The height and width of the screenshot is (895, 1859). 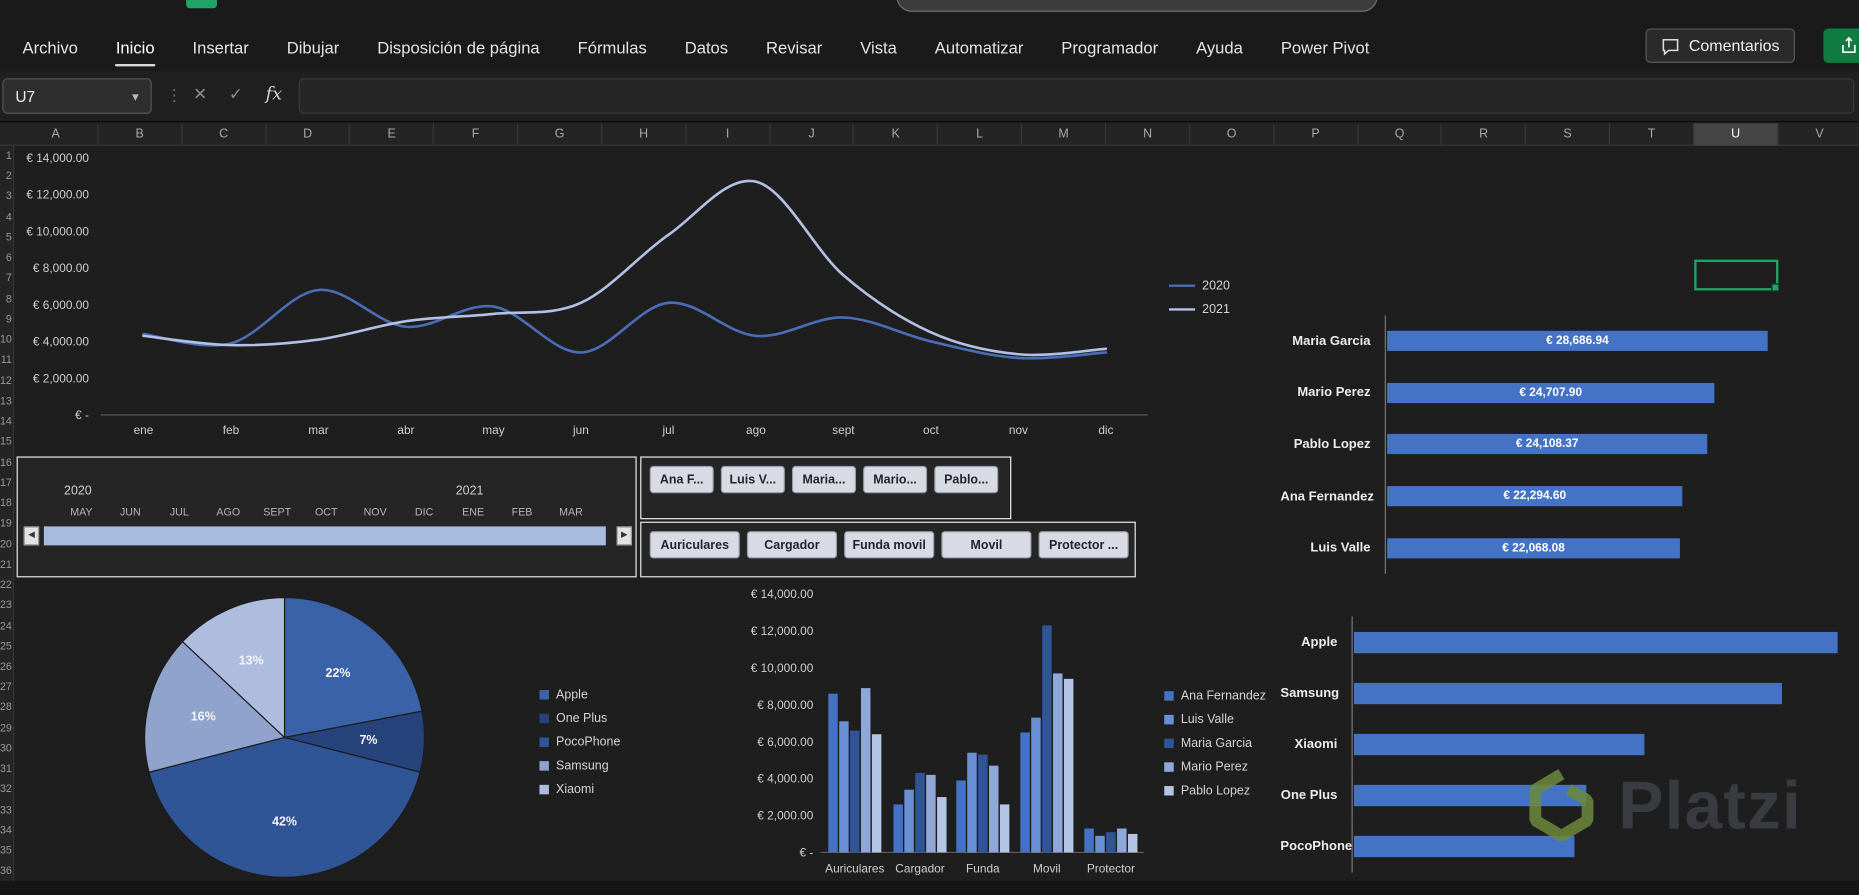 I want to click on row-header-16: 16, so click(x=6, y=462).